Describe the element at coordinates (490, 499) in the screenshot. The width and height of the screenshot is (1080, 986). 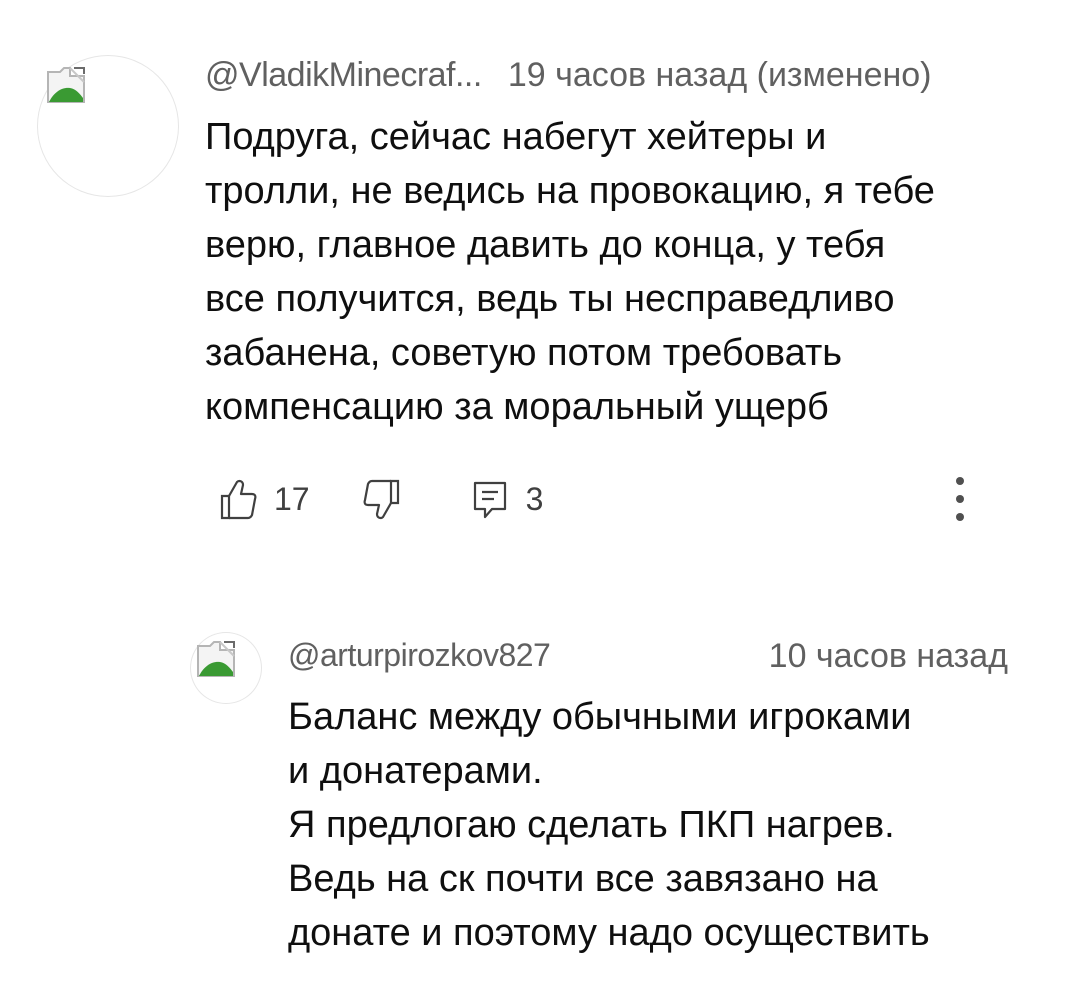
I see `reply-icon` at that location.